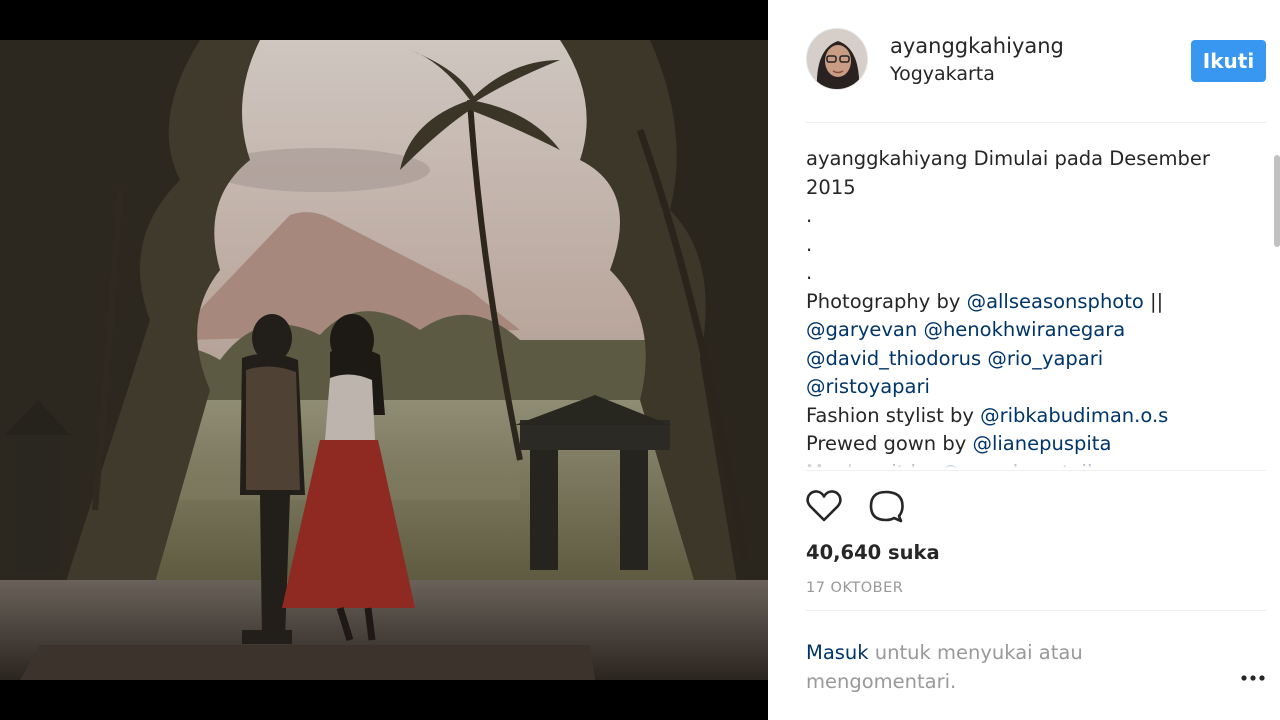 The height and width of the screenshot is (720, 1280). I want to click on caption-mention-link: @allseasonsphoto, so click(1055, 301).